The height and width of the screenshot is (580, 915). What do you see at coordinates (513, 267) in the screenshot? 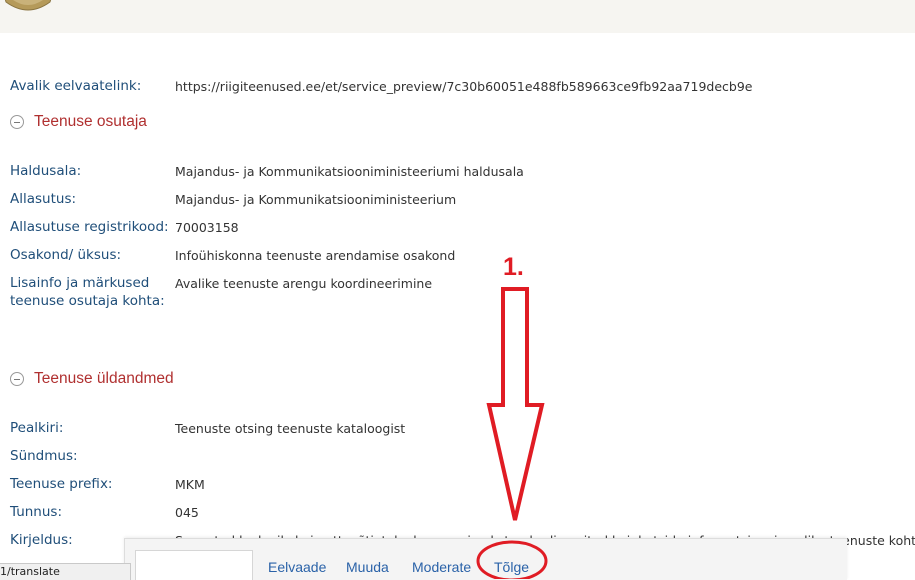
I see `annotation-step-label: 1.` at bounding box center [513, 267].